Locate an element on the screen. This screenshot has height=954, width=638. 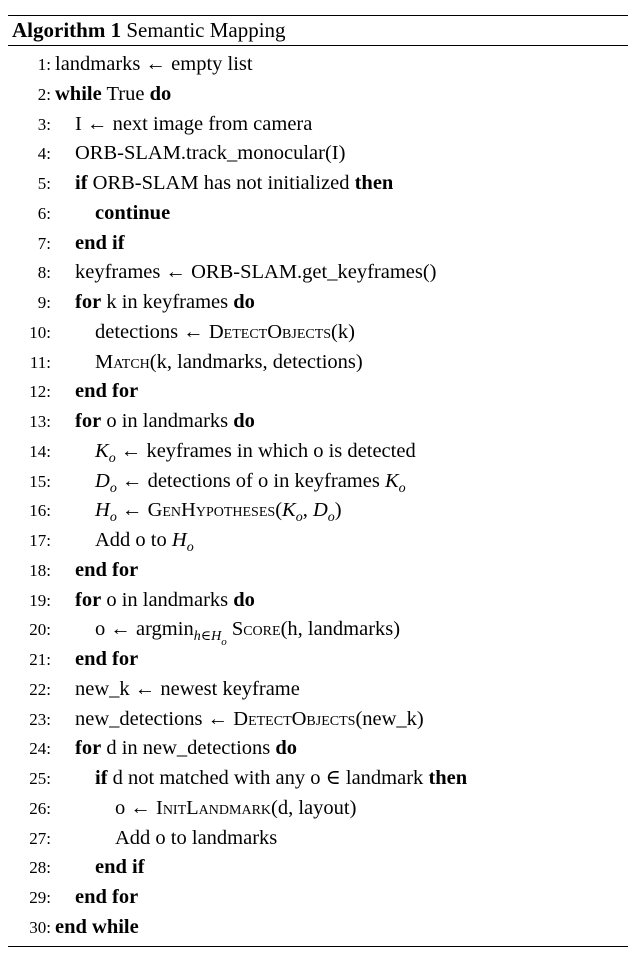
algorithm-line: 9: for k in keyframes do is located at coordinates (318, 303).